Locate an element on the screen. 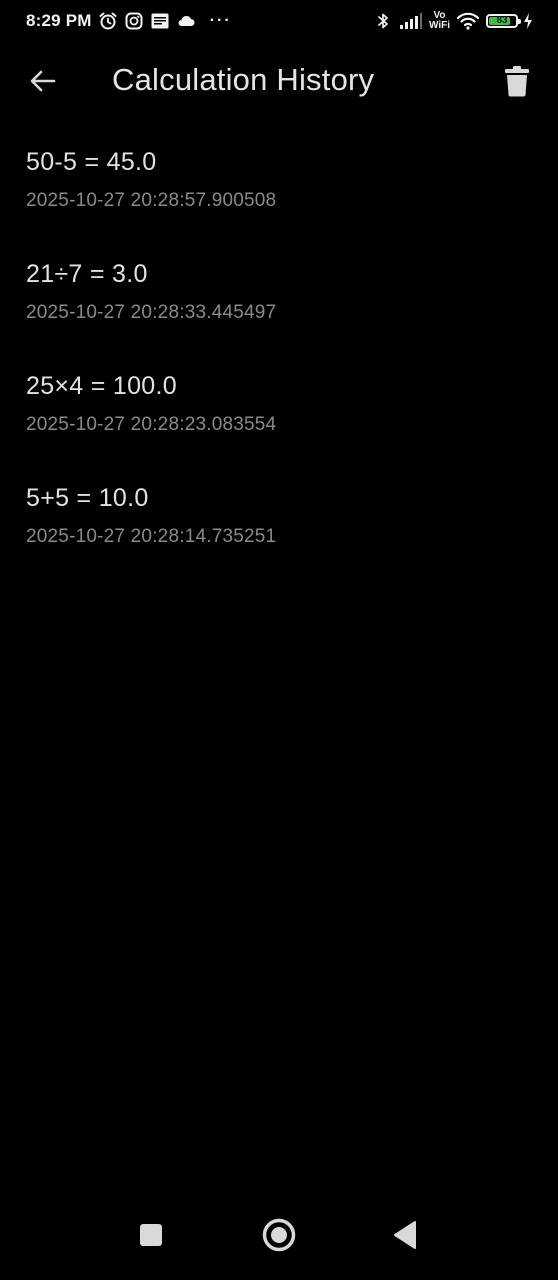 This screenshot has height=1280, width=558. page-title: Calculation History is located at coordinates (243, 79).